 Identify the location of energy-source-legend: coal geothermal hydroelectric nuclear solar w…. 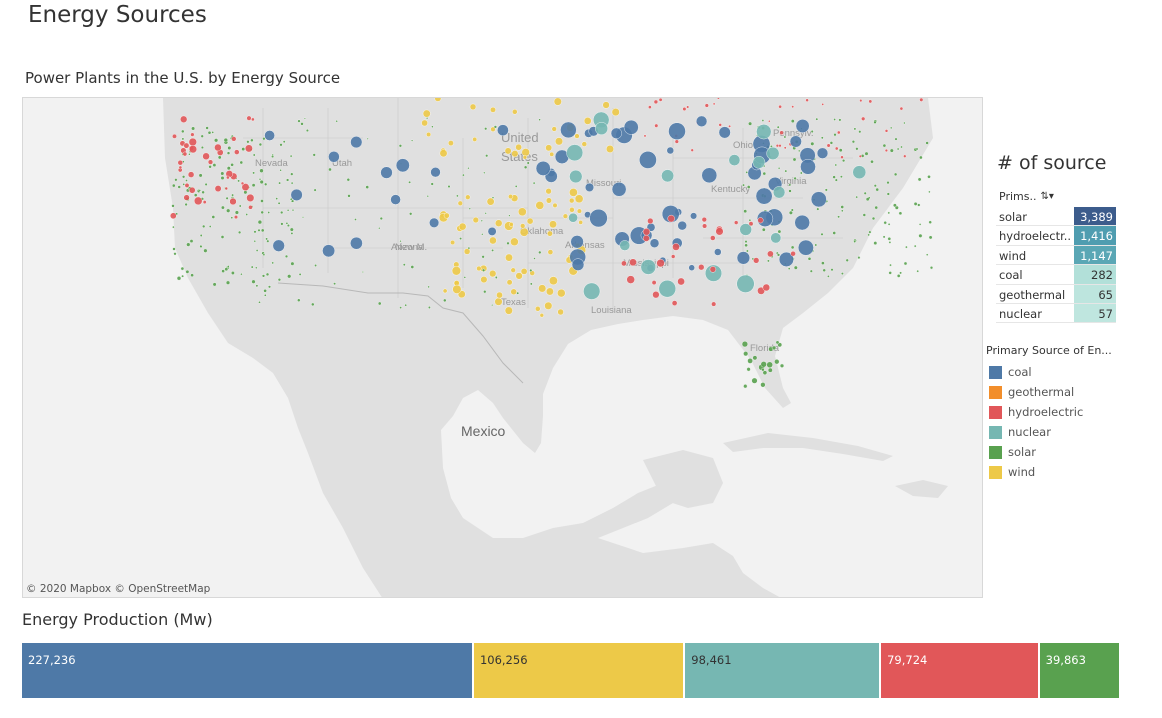
(1036, 422).